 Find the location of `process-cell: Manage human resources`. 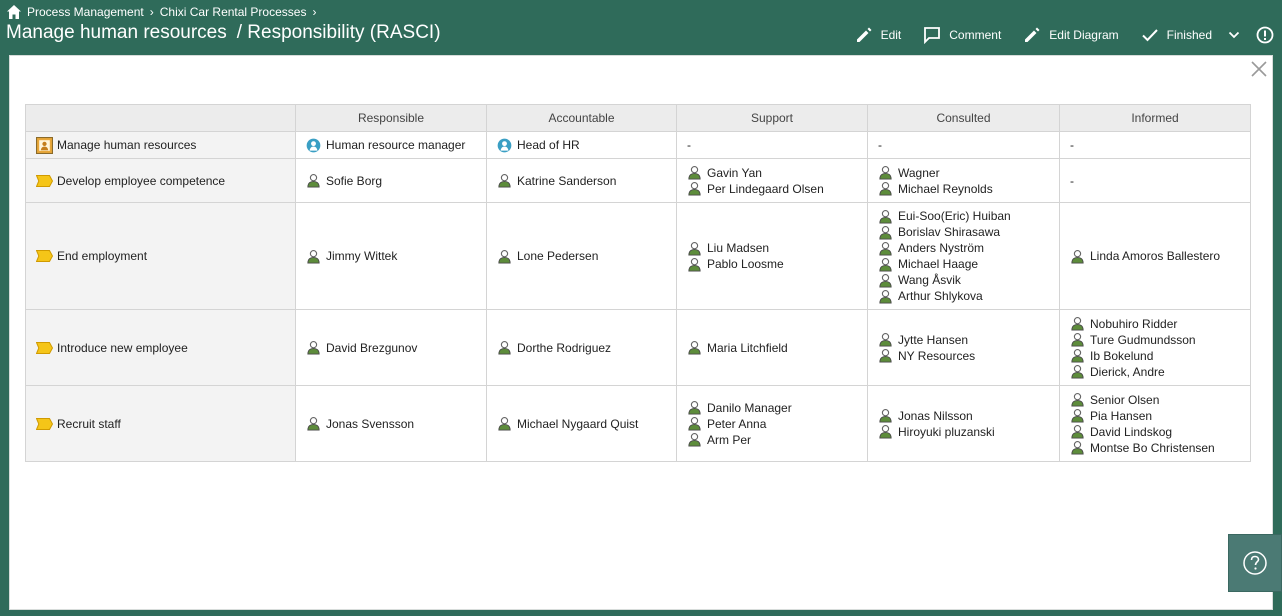

process-cell: Manage human resources is located at coordinates (160, 145).